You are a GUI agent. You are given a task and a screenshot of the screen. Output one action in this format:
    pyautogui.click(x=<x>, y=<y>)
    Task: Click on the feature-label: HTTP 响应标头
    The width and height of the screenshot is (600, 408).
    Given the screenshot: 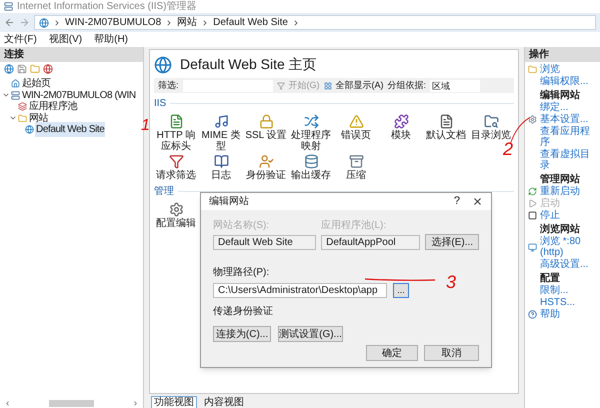 What is the action you would take?
    pyautogui.click(x=176, y=141)
    